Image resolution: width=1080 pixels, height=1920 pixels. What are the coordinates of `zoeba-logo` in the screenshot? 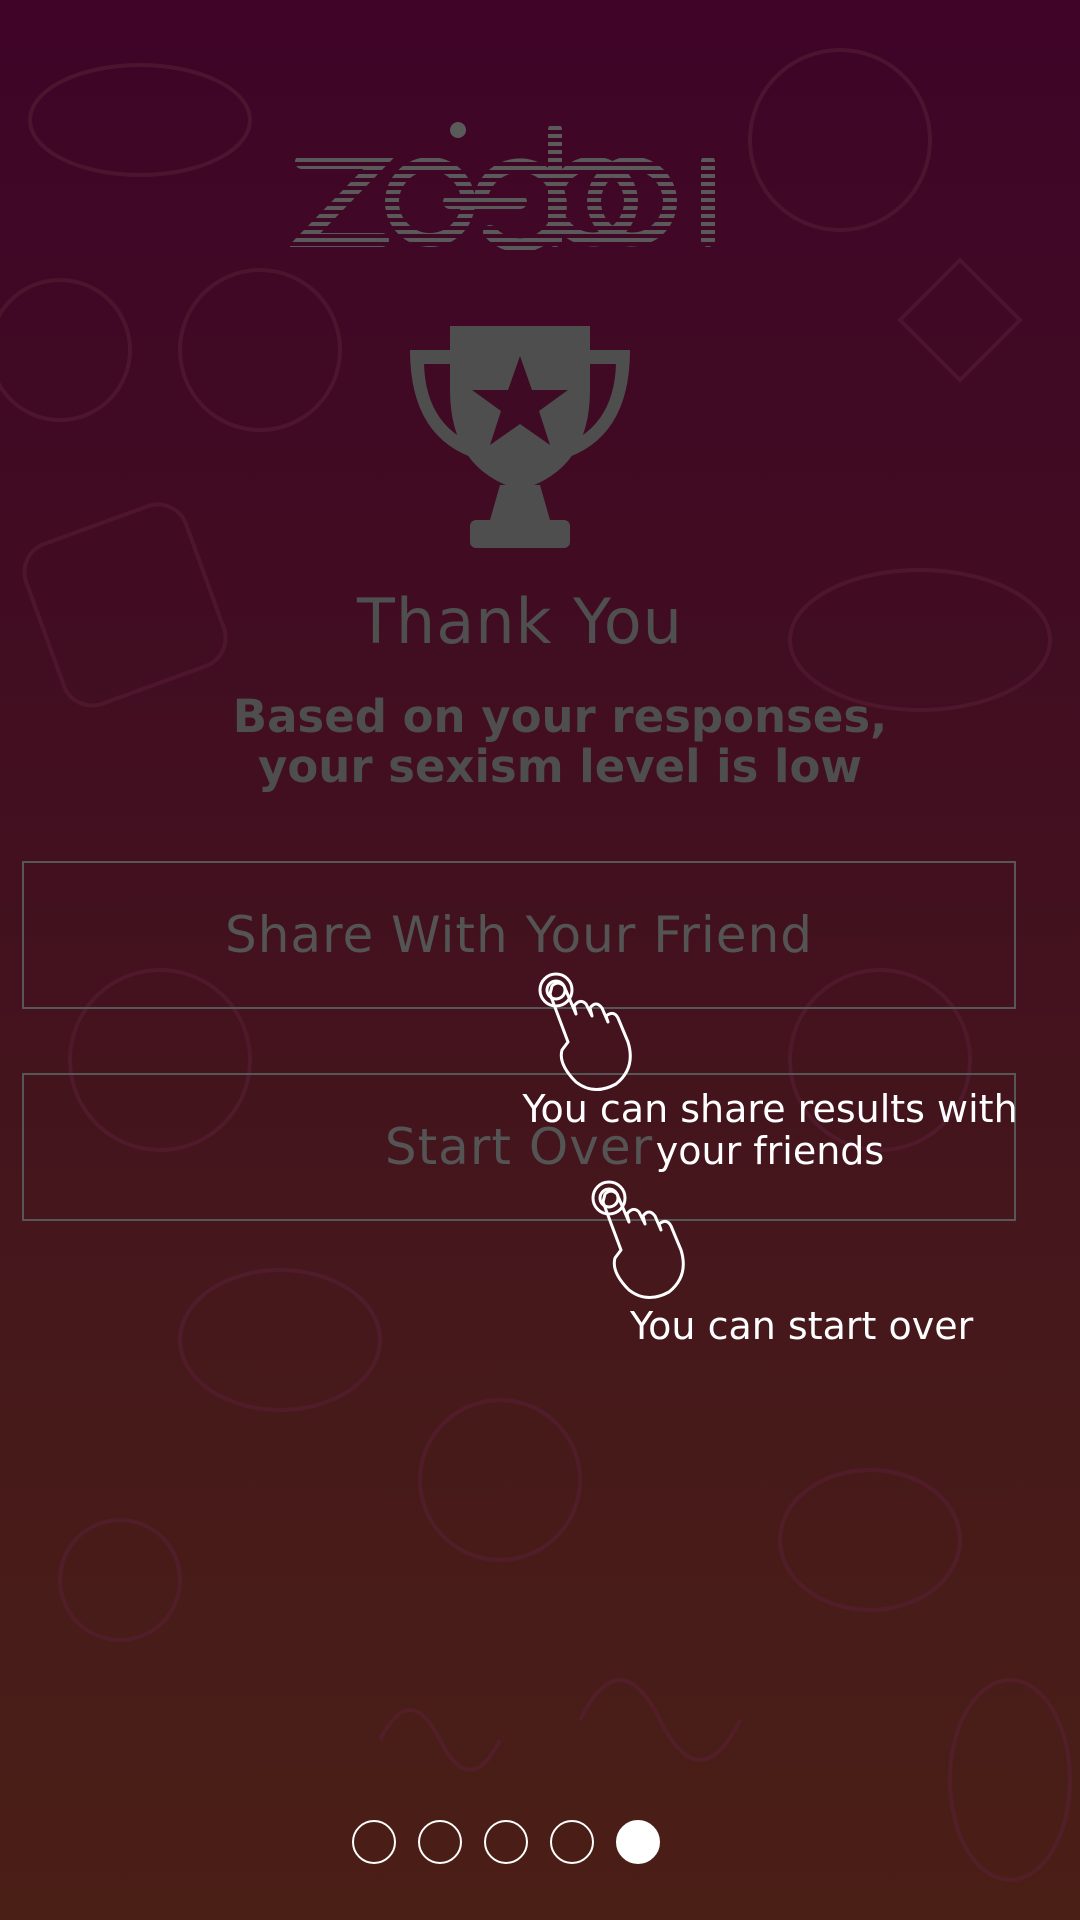 It's located at (502, 187).